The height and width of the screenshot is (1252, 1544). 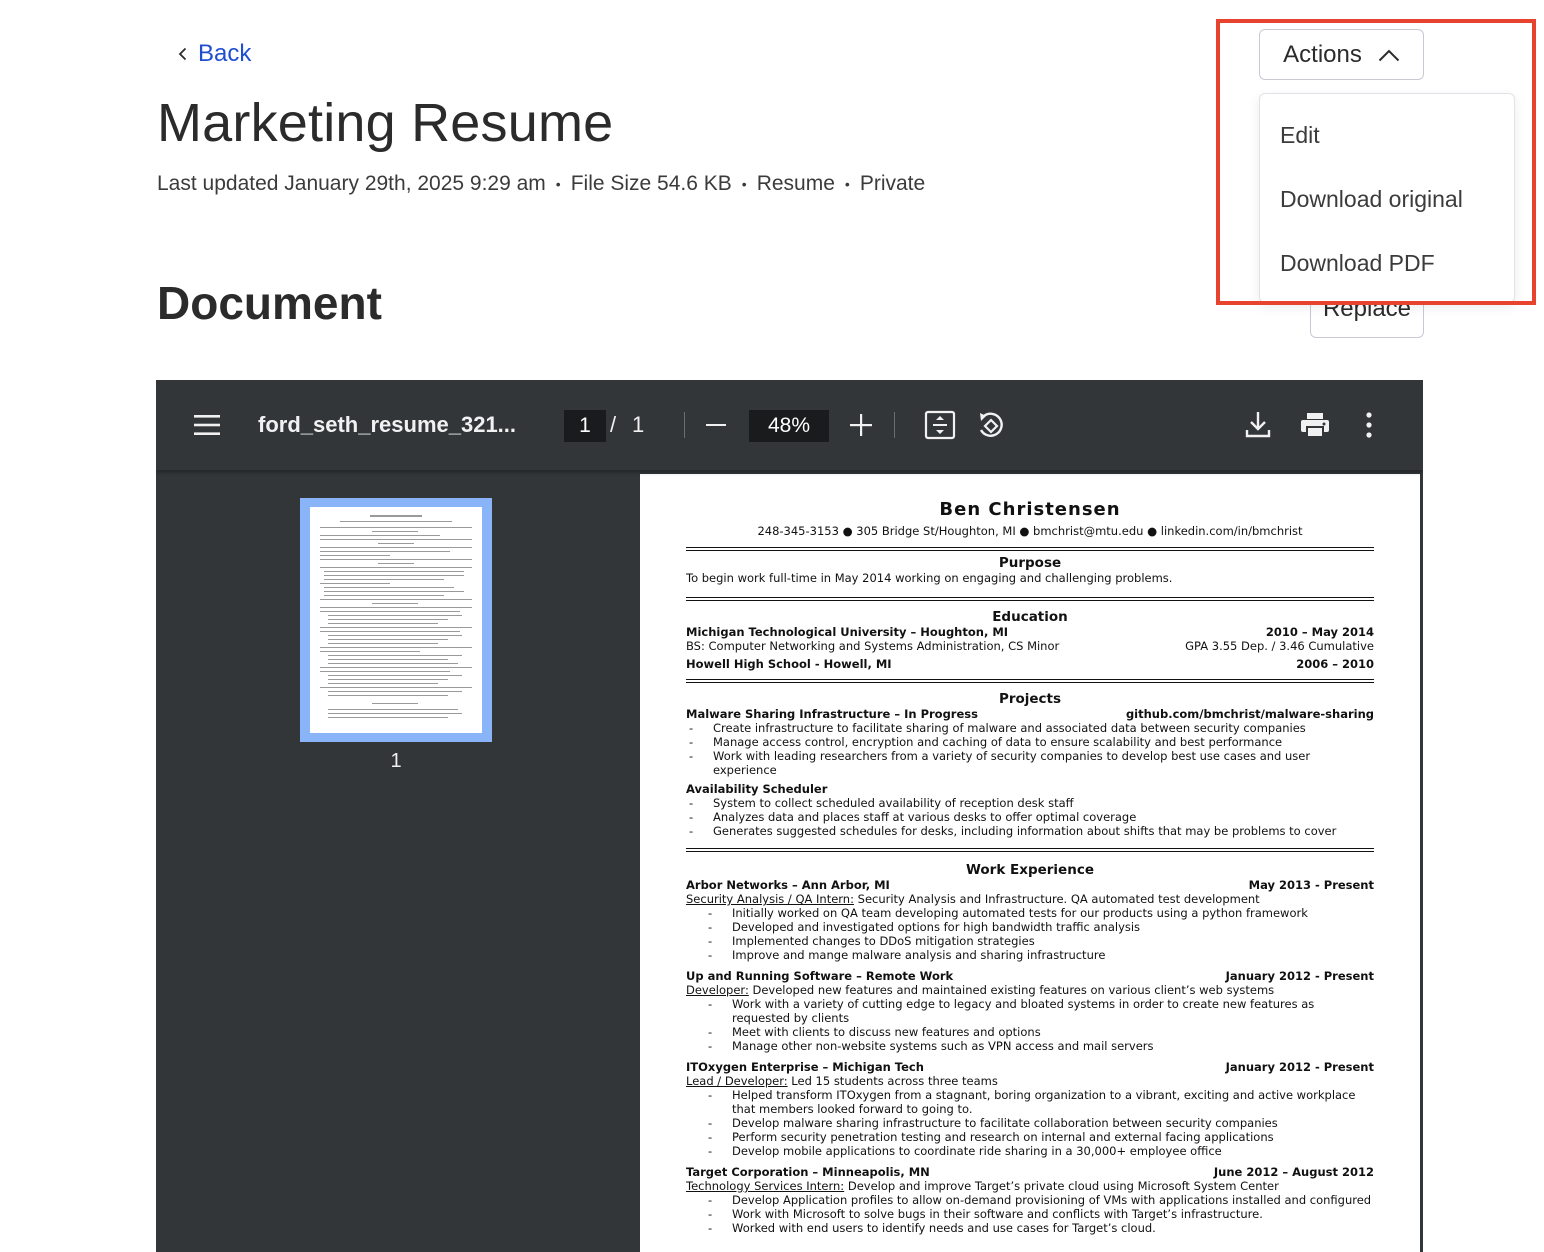 What do you see at coordinates (1315, 425) in the screenshot?
I see `print-icon` at bounding box center [1315, 425].